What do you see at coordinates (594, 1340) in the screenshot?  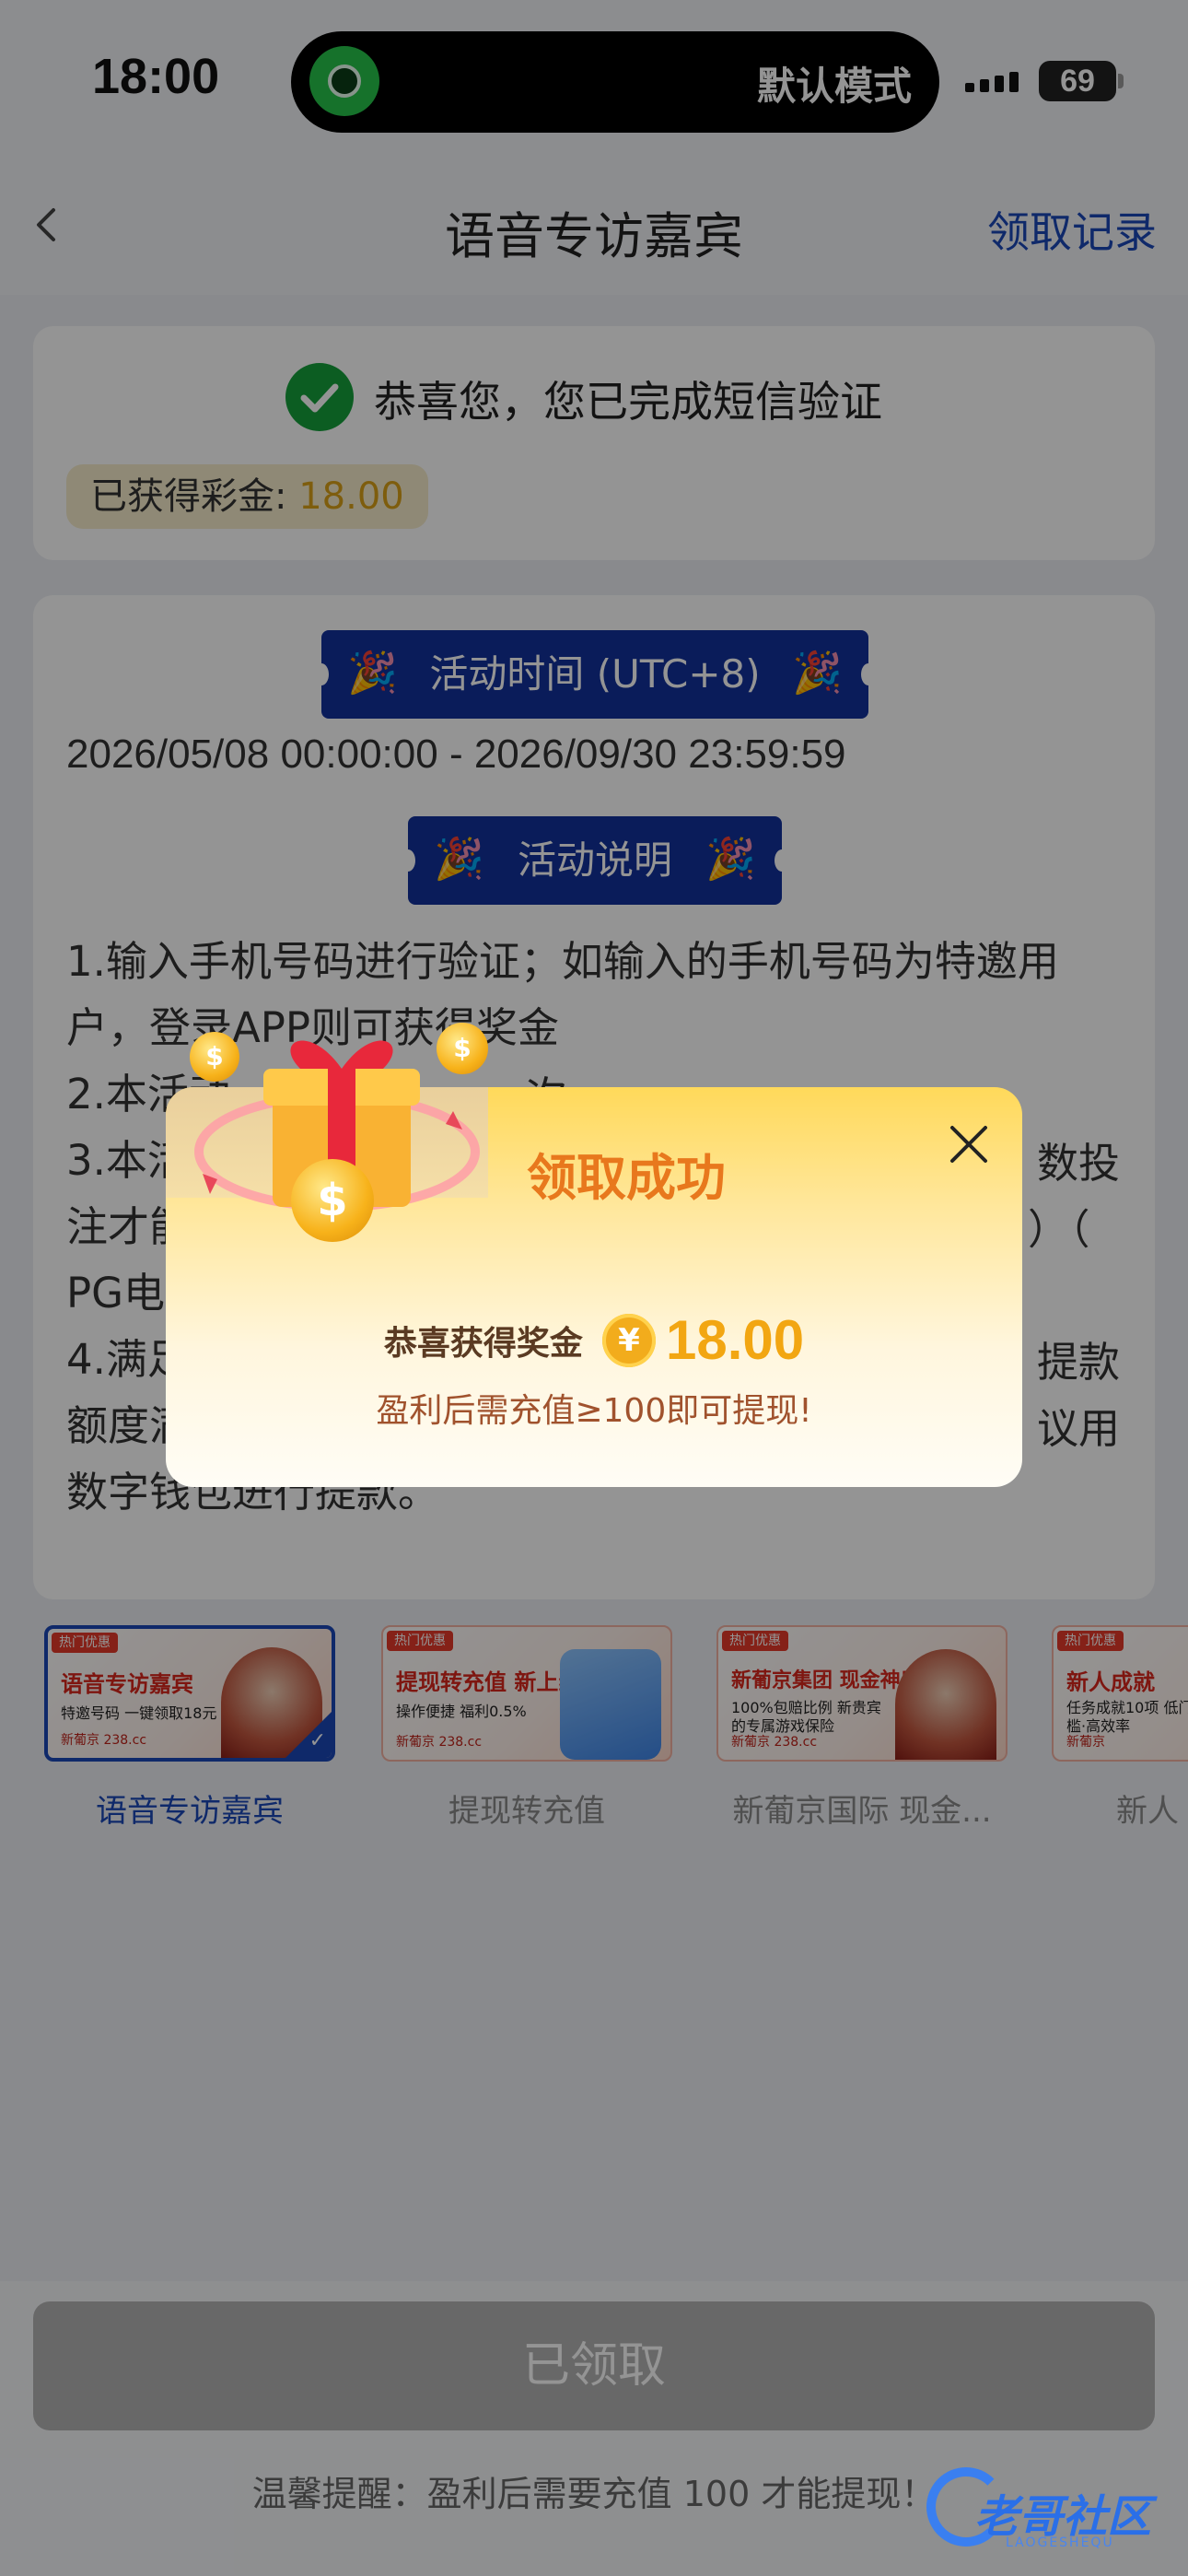 I see `modal-amount-row: 恭喜获得奖金 ¥ 18.00` at bounding box center [594, 1340].